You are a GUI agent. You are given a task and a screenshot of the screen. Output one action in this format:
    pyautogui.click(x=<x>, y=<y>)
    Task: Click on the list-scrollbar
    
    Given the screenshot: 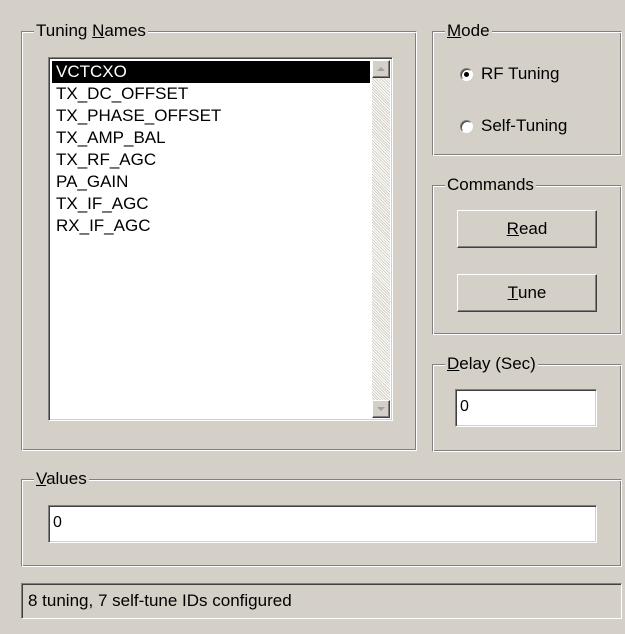 What is the action you would take?
    pyautogui.click(x=381, y=239)
    